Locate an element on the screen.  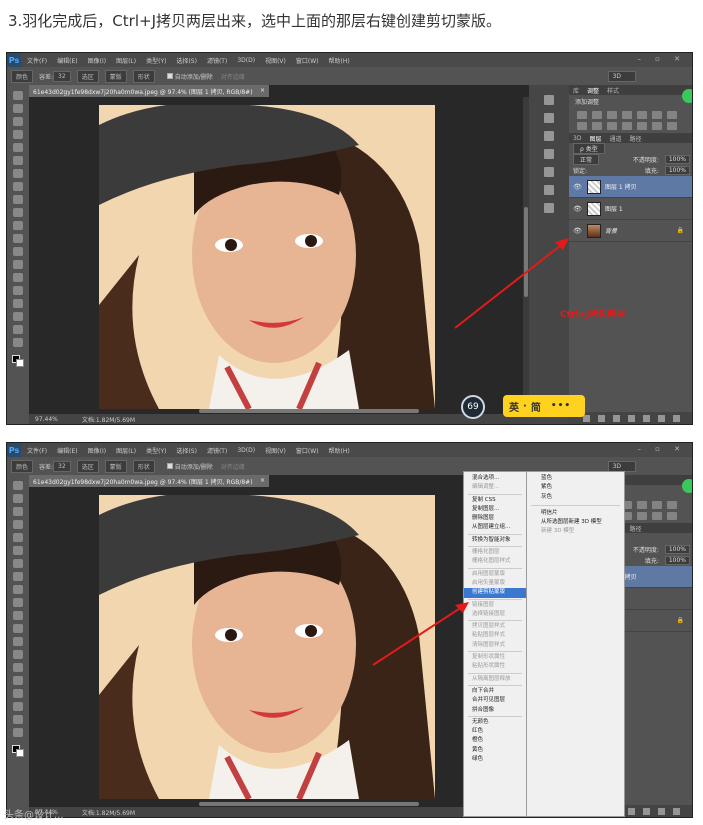
ime-mode: 英 is located at coordinates (514, 406).